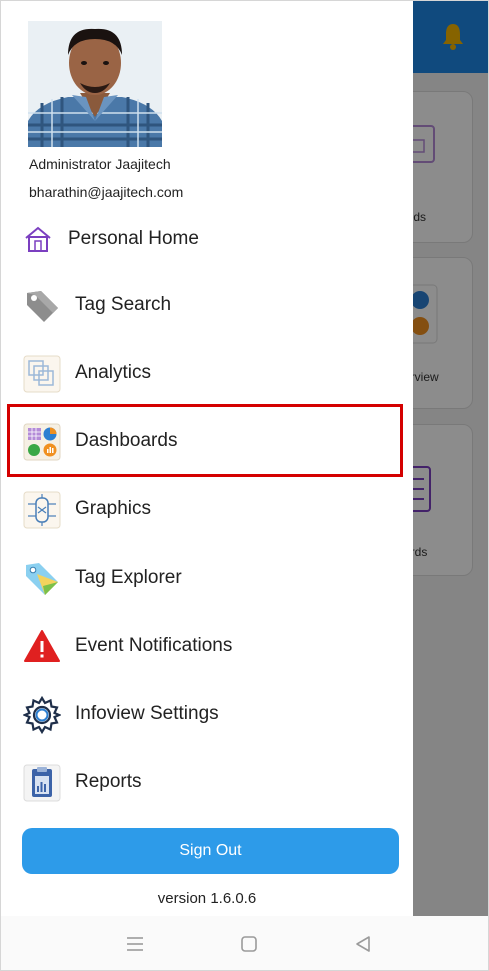  I want to click on menu-item-personal-home: Personal Home, so click(207, 247).